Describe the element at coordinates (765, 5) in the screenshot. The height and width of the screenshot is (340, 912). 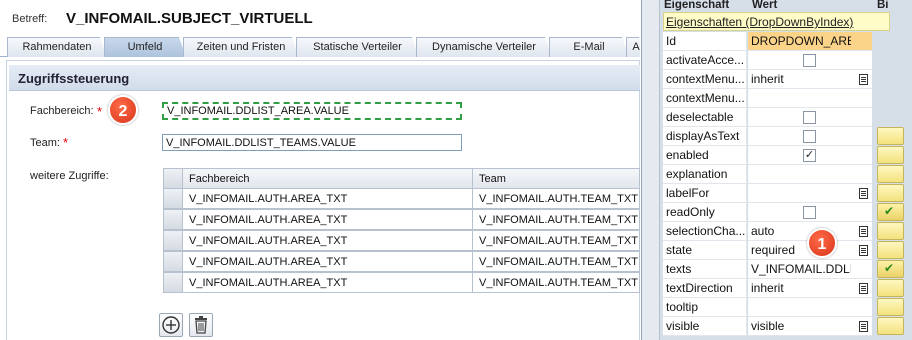
I see `column-header-wert: Wert` at that location.